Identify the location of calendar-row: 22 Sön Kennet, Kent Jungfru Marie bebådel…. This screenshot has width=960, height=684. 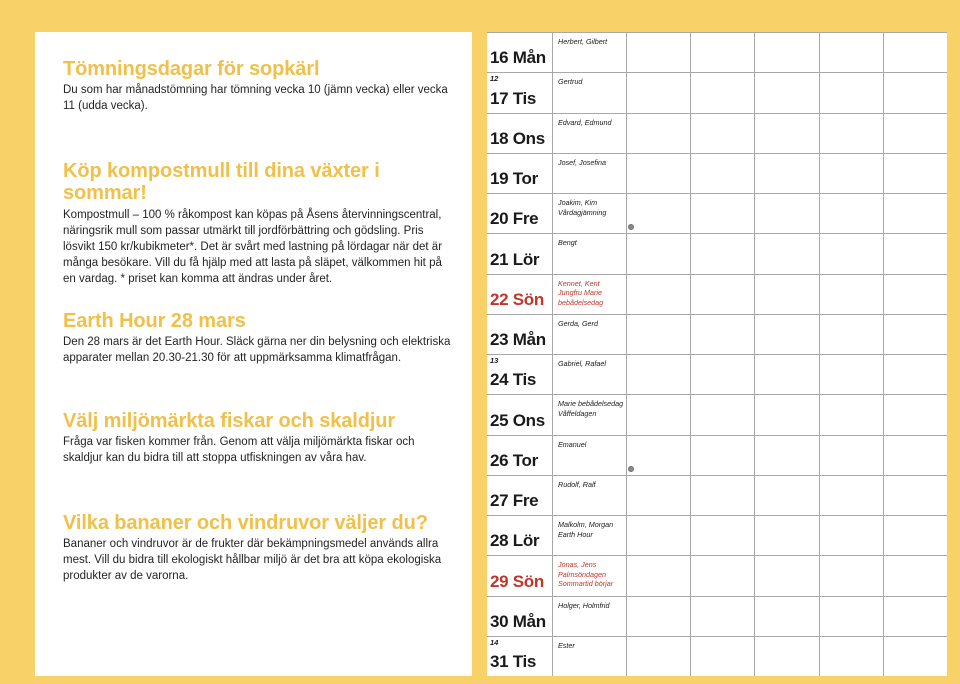
(717, 294).